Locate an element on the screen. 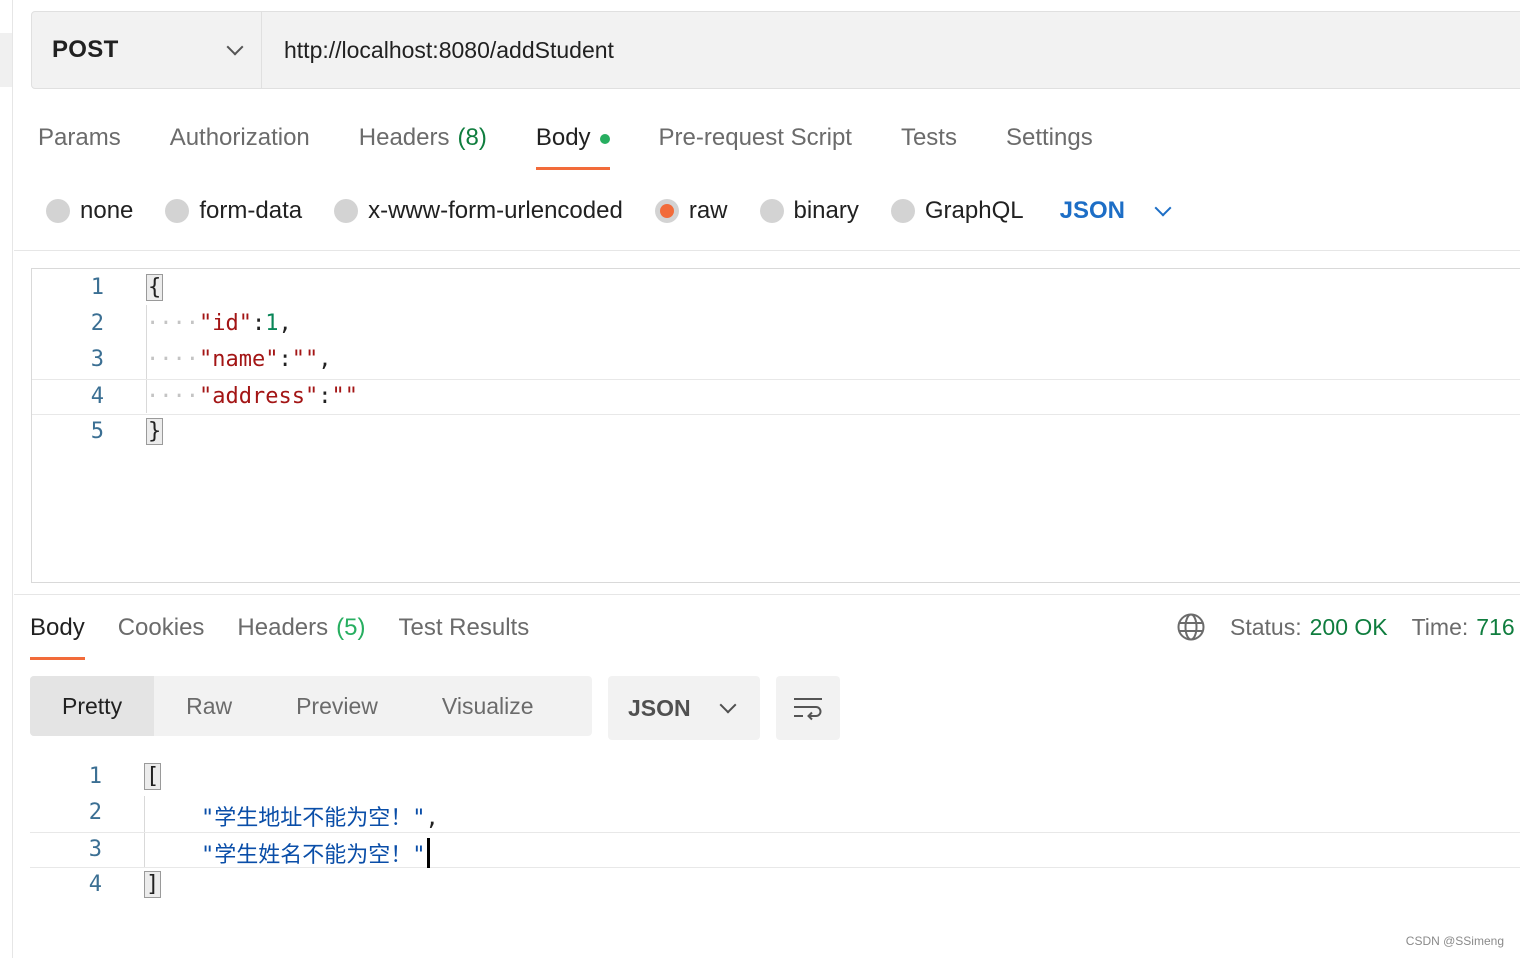 The image size is (1520, 958). radio-none: none is located at coordinates (89, 211).